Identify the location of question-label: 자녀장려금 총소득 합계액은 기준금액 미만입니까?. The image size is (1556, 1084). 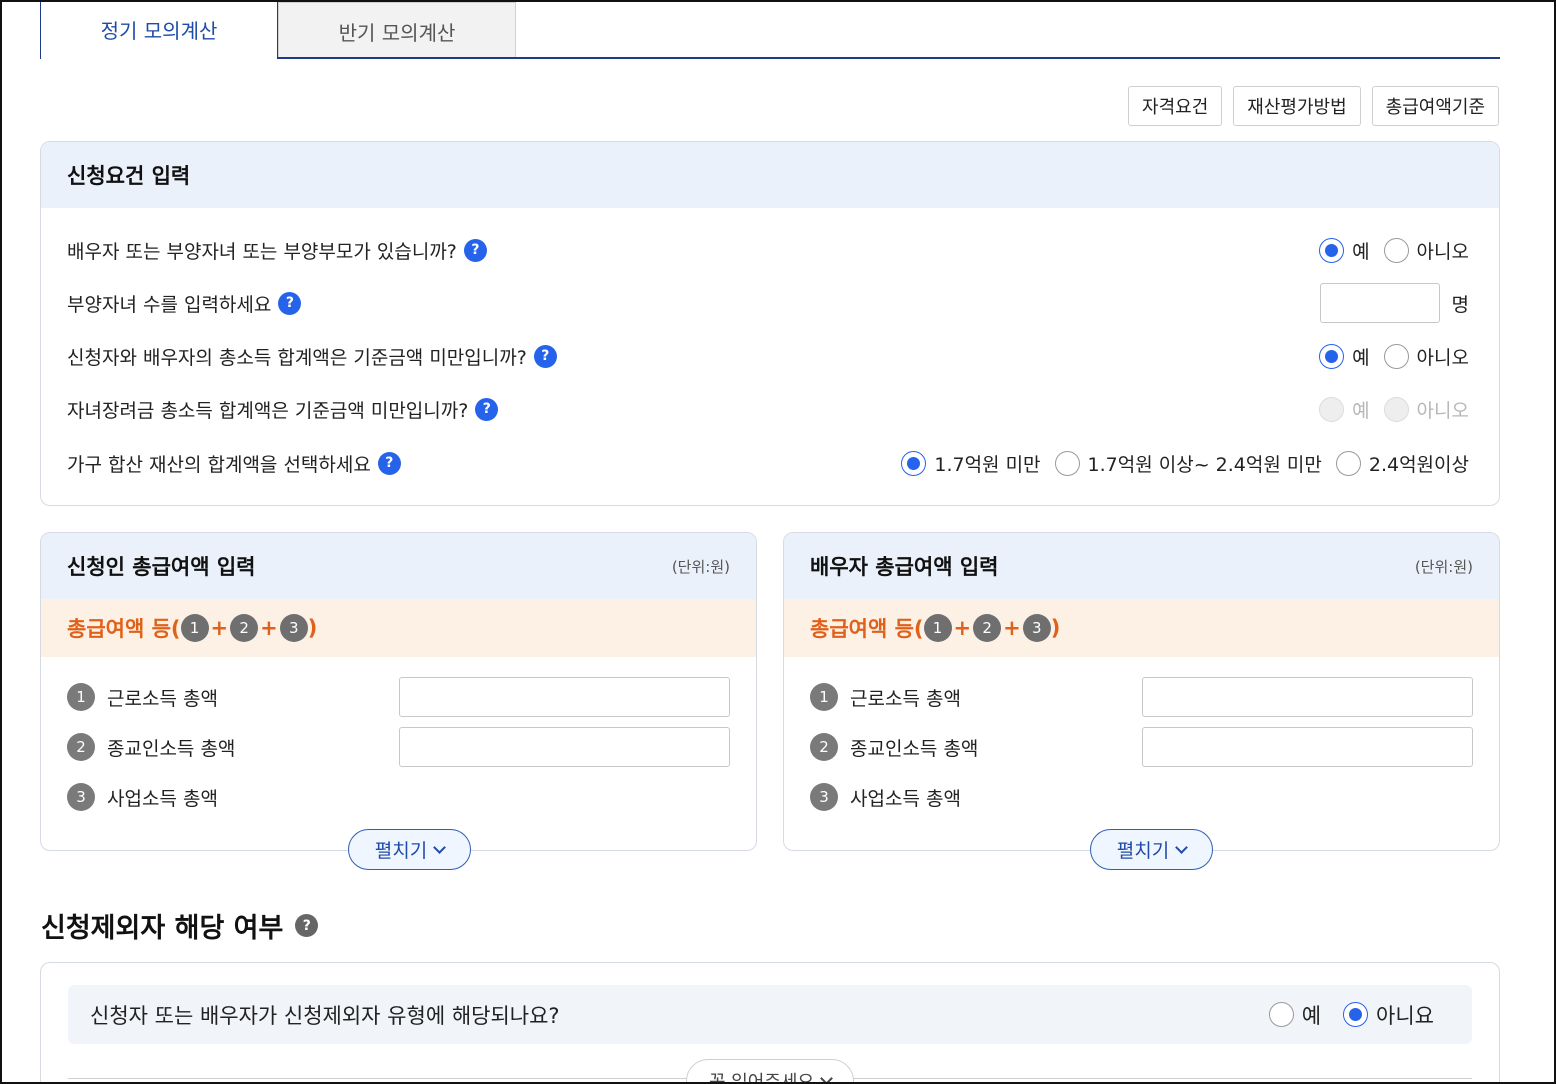
(268, 410).